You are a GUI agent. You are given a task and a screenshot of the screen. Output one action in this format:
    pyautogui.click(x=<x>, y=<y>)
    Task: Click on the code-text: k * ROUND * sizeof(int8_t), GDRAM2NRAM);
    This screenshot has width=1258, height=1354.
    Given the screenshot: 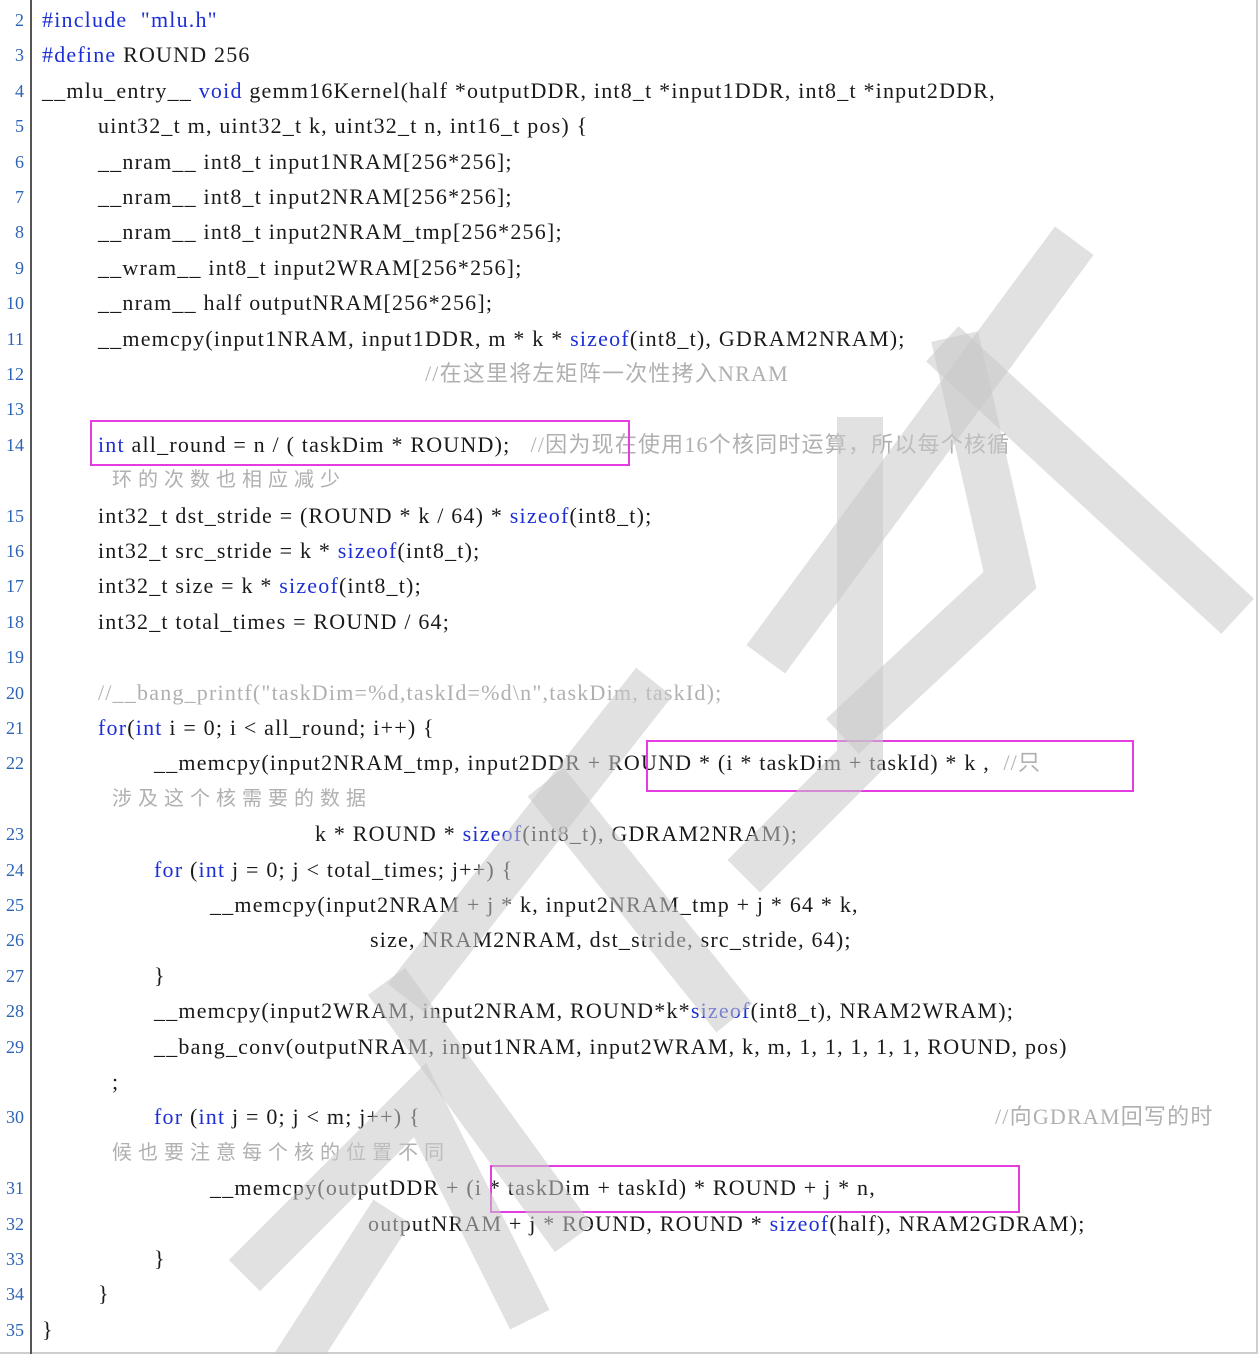 What is the action you would take?
    pyautogui.click(x=556, y=834)
    